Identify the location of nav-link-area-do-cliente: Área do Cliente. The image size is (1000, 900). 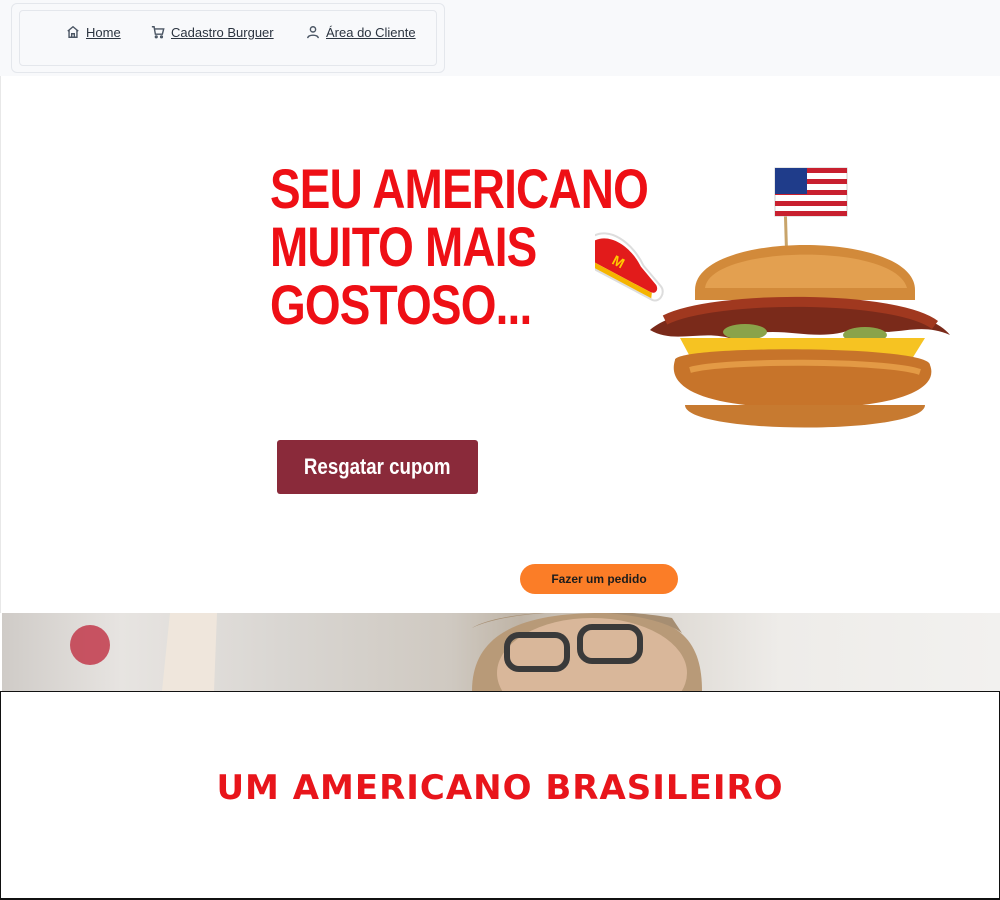
(361, 32).